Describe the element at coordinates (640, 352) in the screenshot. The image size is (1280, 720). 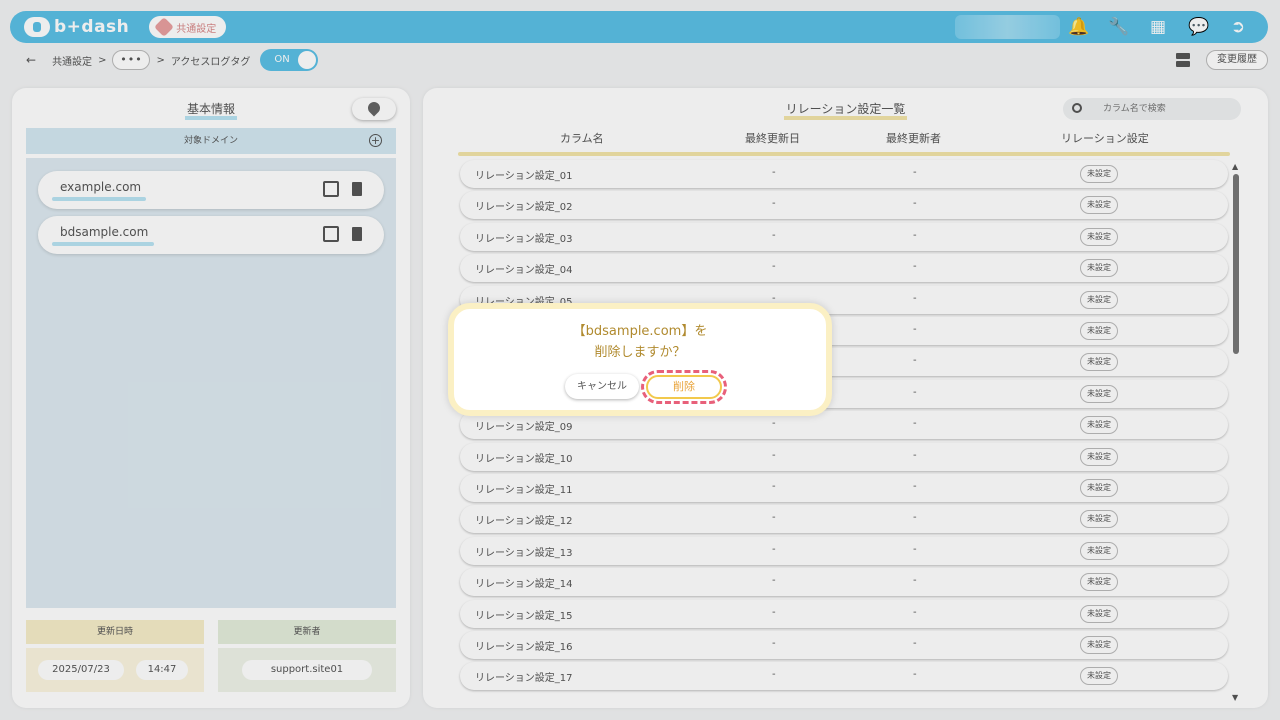
I see `dialog-message-line2: 削除しますか？` at that location.